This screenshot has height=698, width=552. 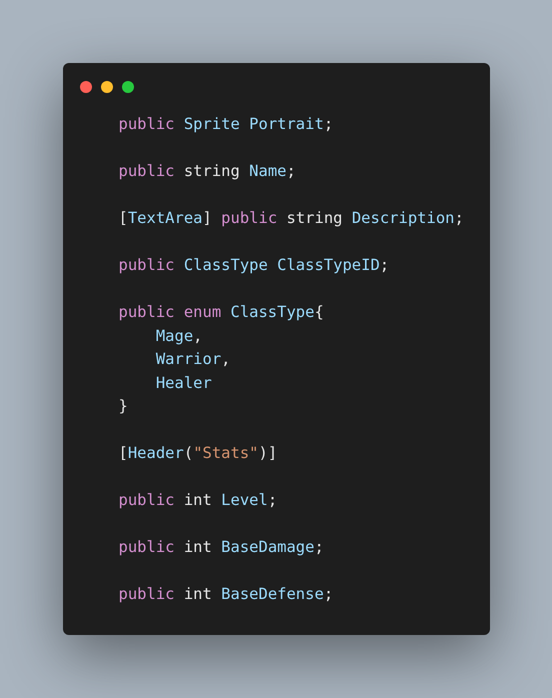 What do you see at coordinates (221, 312) in the screenshot?
I see `code-line: public enum ClassType{` at bounding box center [221, 312].